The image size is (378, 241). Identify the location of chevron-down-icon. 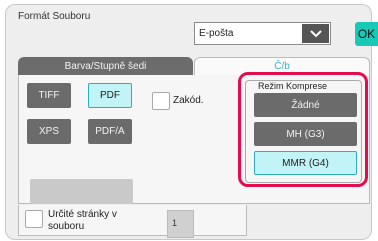
(315, 33).